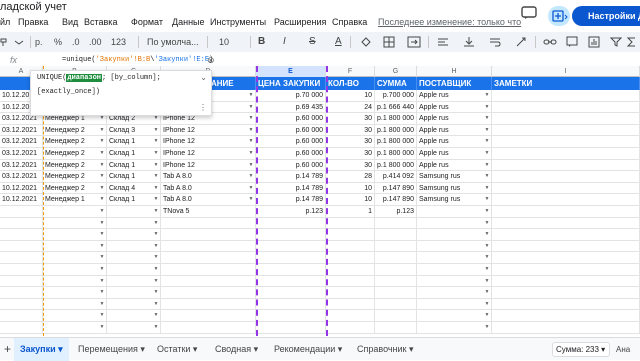 The height and width of the screenshot is (361, 640). What do you see at coordinates (21, 200) in the screenshot?
I see `cell-a: 10.12.2021` at bounding box center [21, 200].